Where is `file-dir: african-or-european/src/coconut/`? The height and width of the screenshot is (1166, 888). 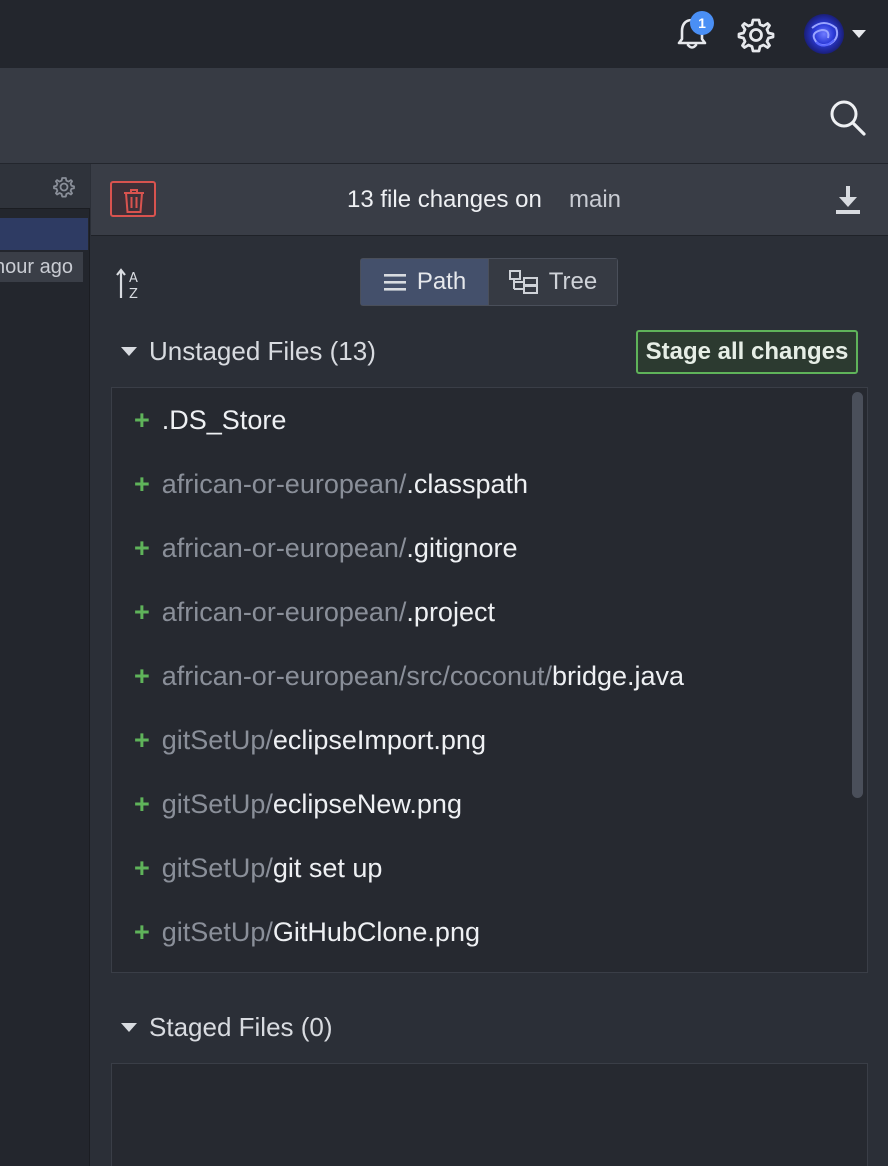
file-dir: african-or-european/src/coconut/ is located at coordinates (356, 676).